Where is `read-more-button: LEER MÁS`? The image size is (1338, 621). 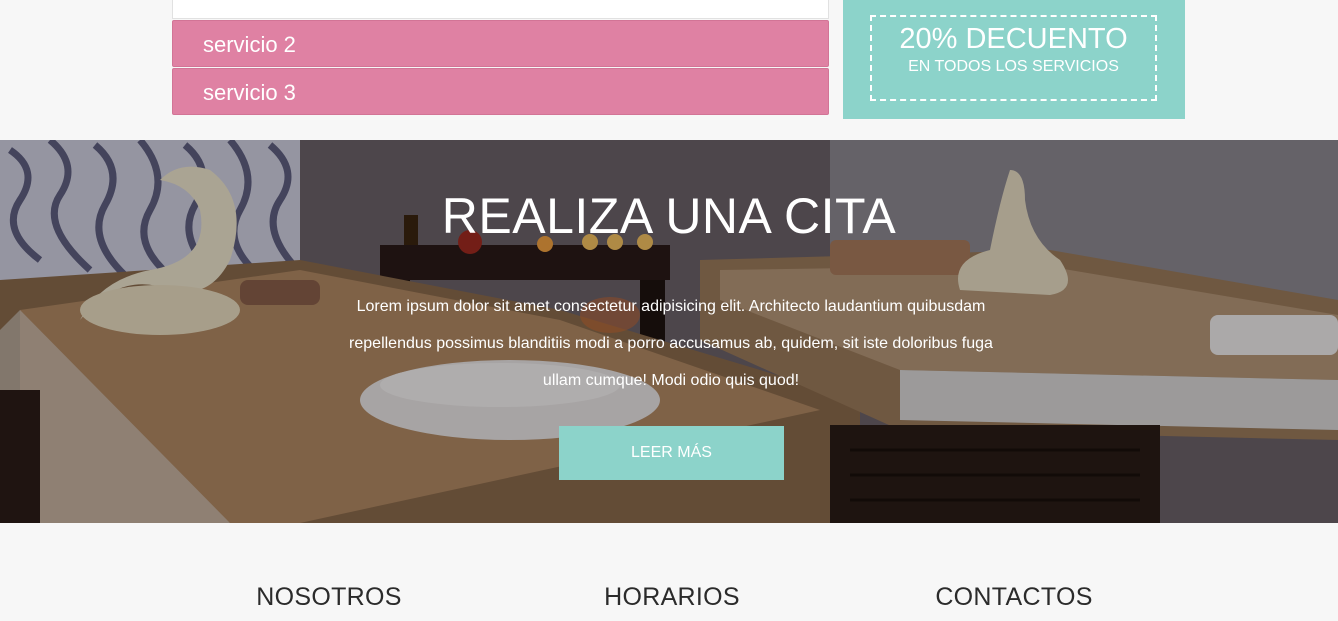
read-more-button: LEER MÁS is located at coordinates (671, 453).